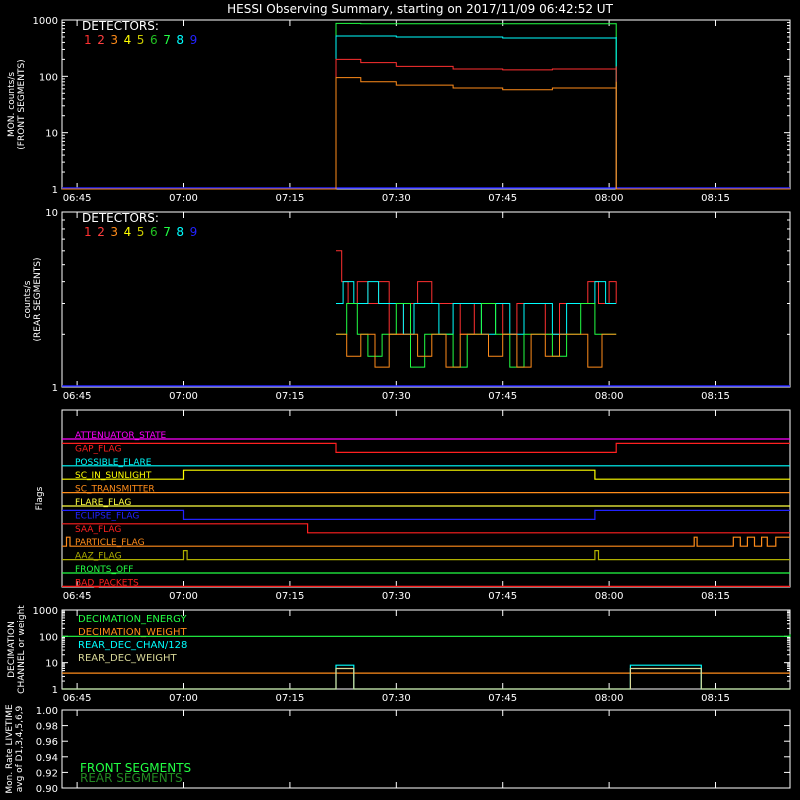 This screenshot has height=800, width=800. What do you see at coordinates (476, 308) in the screenshot?
I see `rear-series-cyan` at bounding box center [476, 308].